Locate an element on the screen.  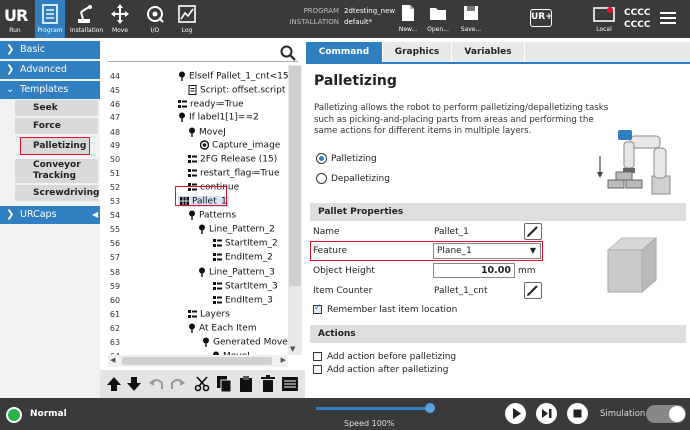
end-item-node: EndItem_3 is located at coordinates (243, 300).